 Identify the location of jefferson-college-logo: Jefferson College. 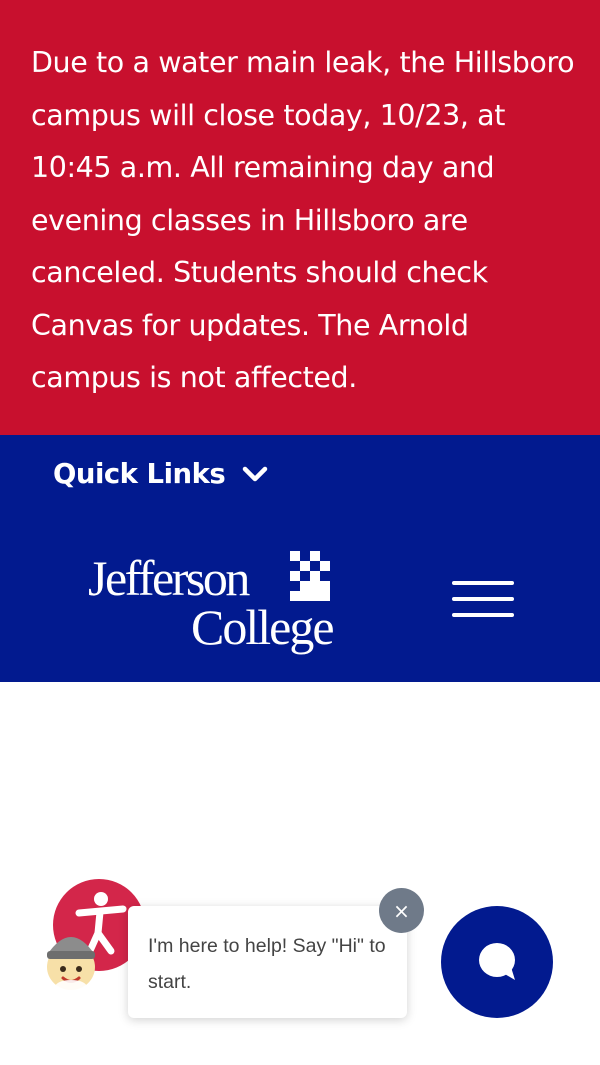
(218, 602).